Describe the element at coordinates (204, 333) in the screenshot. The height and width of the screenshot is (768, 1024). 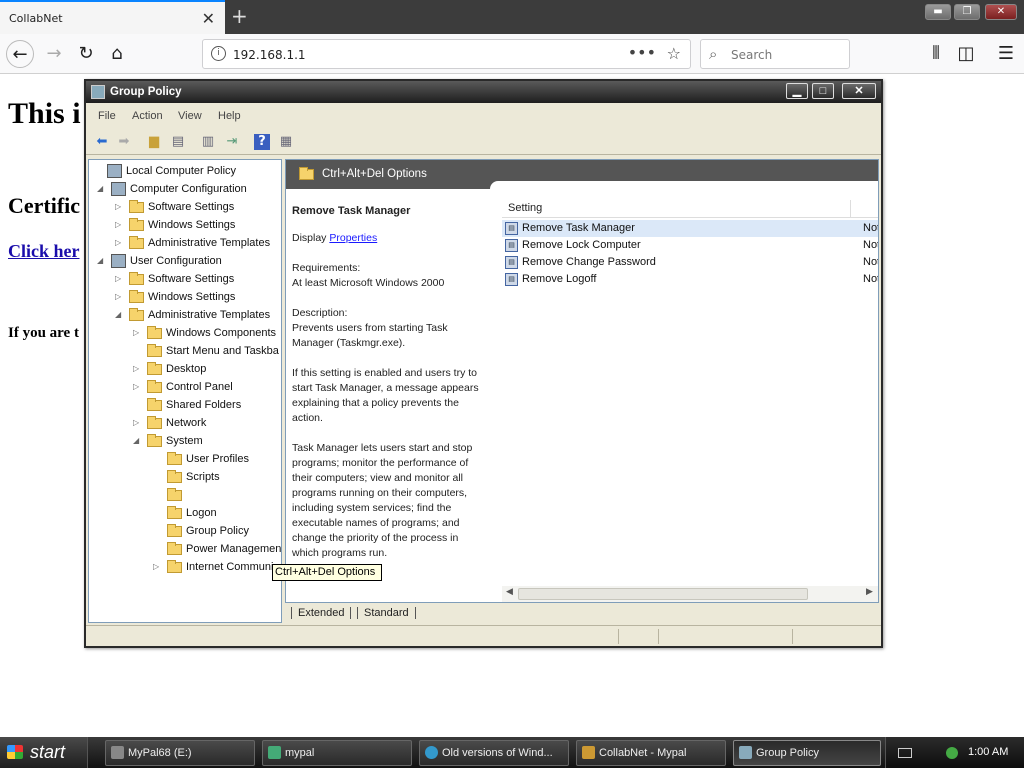
I see `tree-node: ▷ Windows Components` at that location.